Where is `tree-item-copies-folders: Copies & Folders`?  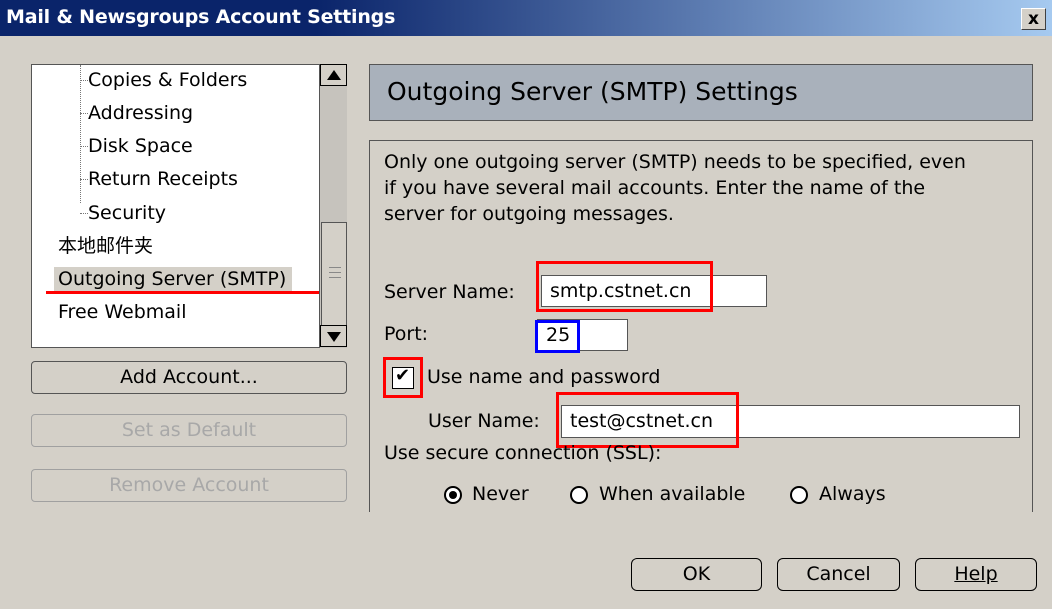 tree-item-copies-folders: Copies & Folders is located at coordinates (167, 80).